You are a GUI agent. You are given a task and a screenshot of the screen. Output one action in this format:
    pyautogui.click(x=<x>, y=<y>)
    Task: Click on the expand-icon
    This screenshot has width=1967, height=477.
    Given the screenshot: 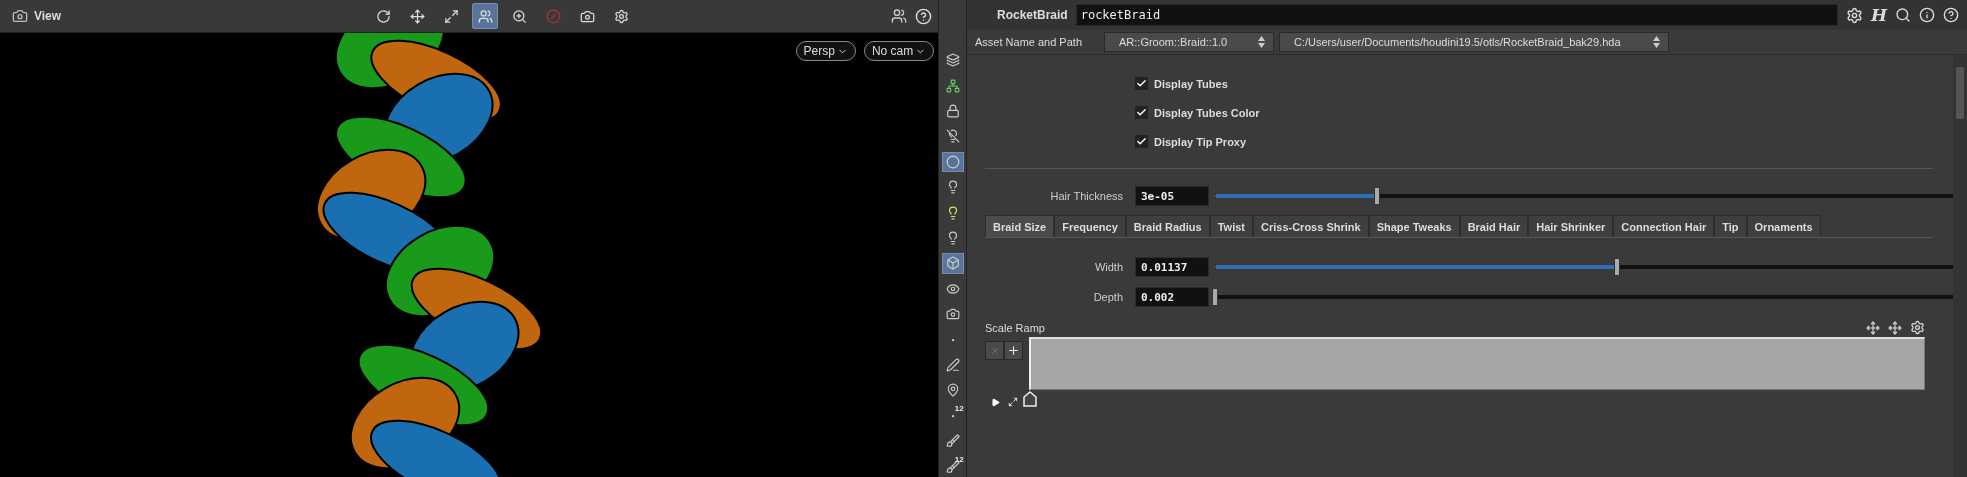 What is the action you would take?
    pyautogui.click(x=995, y=402)
    